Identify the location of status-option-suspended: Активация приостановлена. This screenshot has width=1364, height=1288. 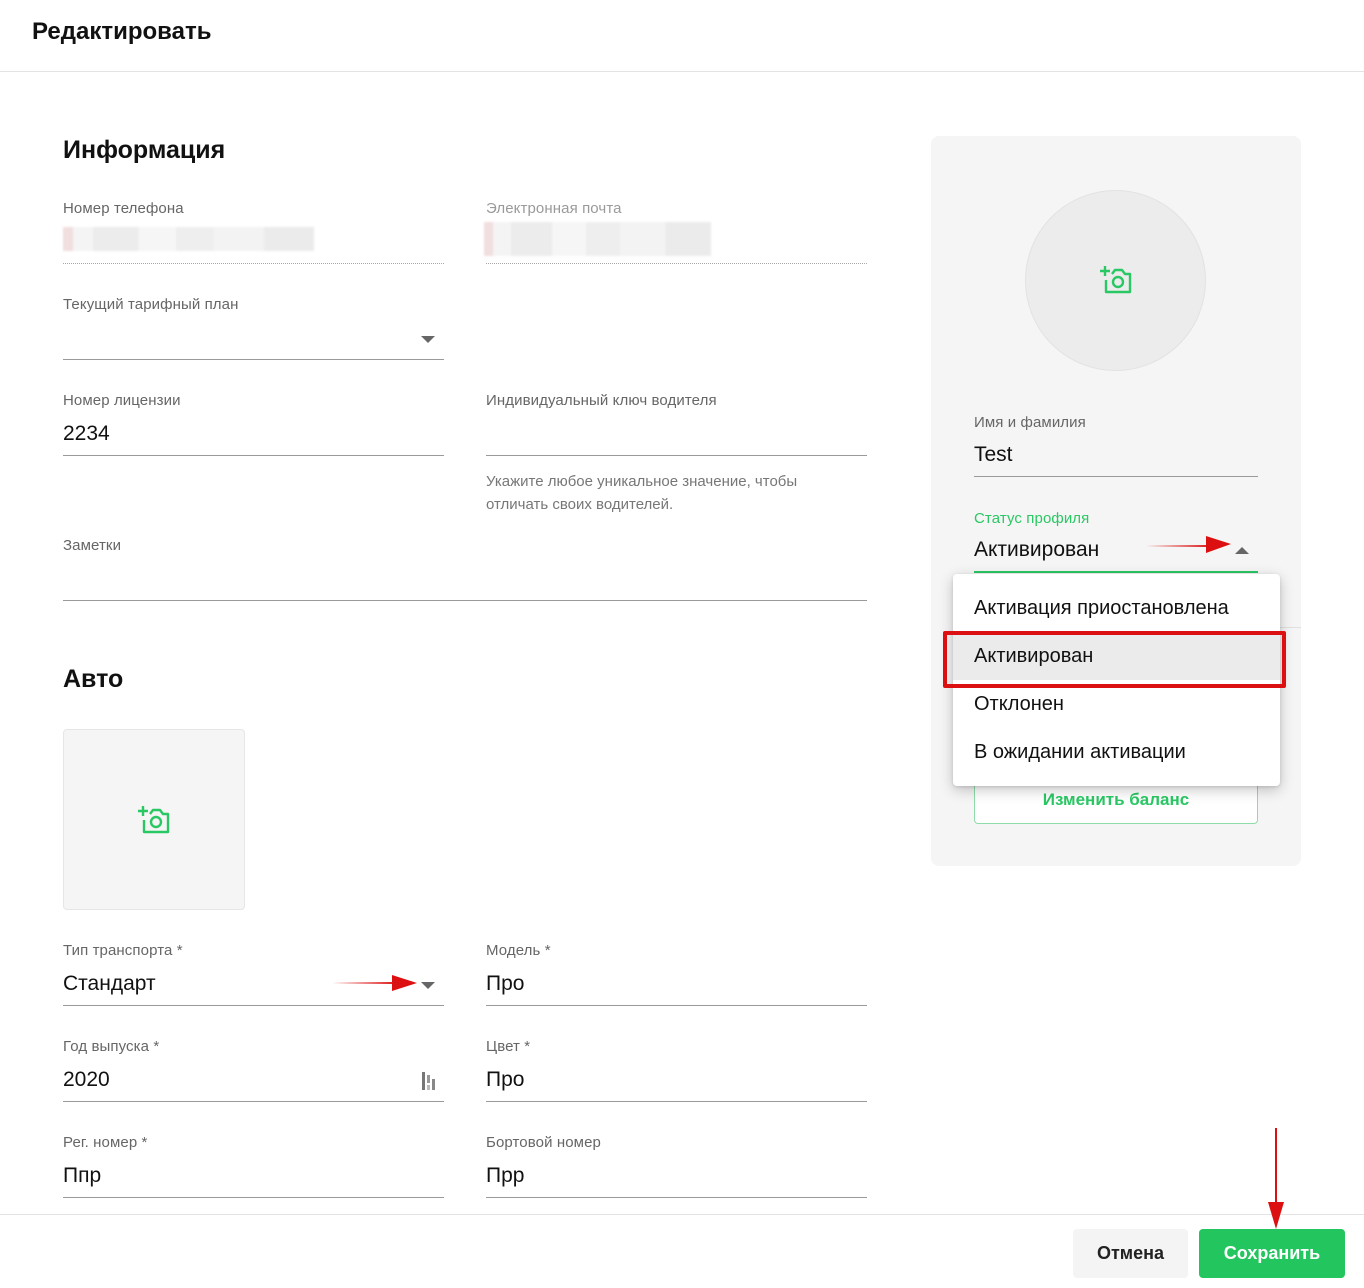
(1116, 608).